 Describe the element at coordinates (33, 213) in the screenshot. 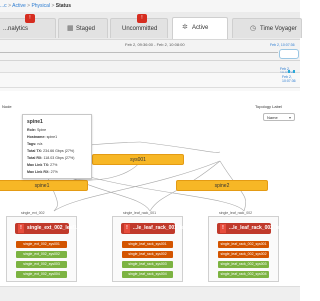

I see `rack-label: single_ext_002` at that location.